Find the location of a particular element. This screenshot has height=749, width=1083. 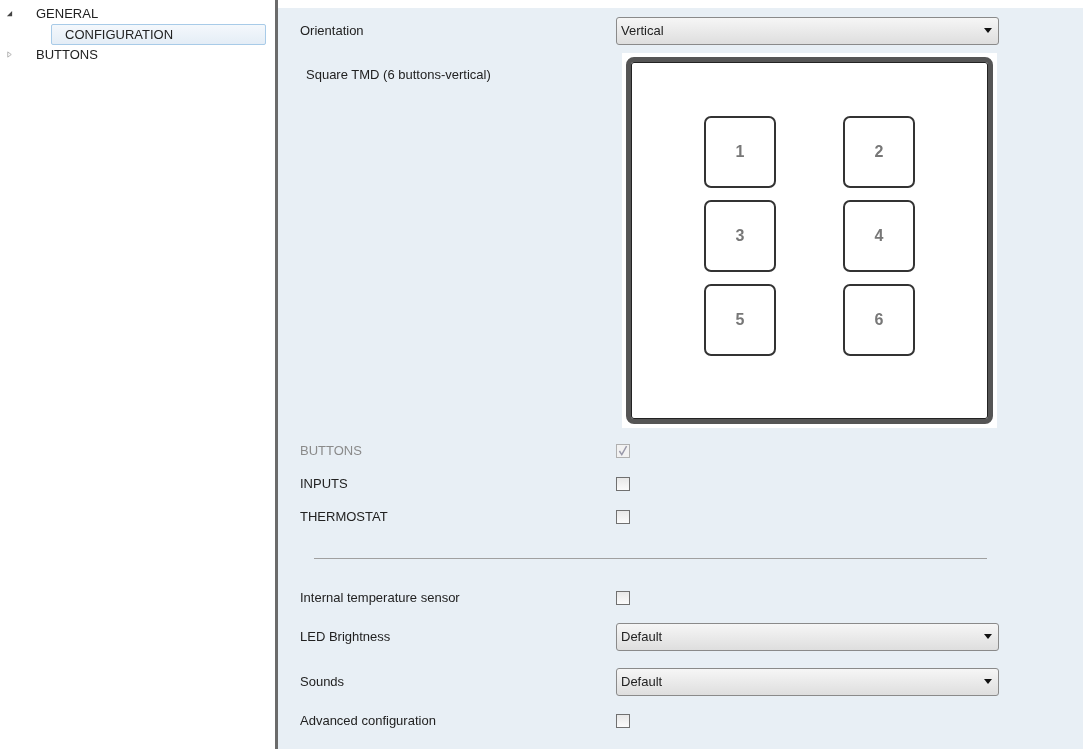

setting-label: Advanced configuration is located at coordinates (368, 720).